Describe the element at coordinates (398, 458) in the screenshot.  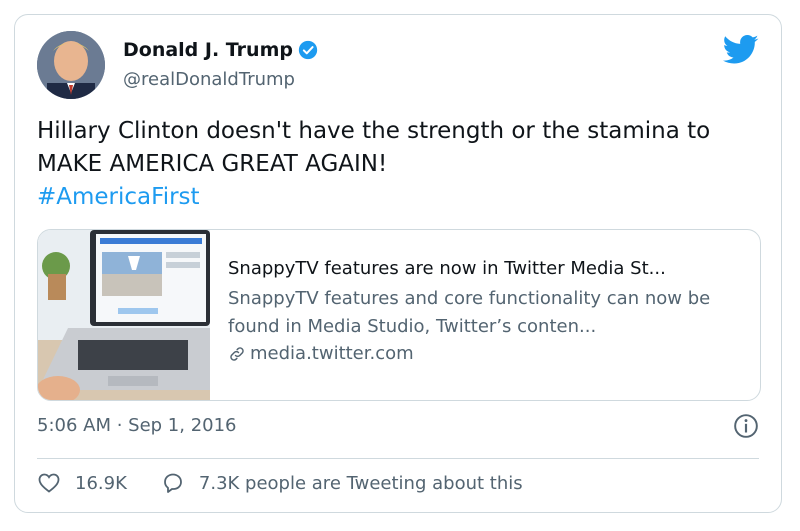
I see `divider` at that location.